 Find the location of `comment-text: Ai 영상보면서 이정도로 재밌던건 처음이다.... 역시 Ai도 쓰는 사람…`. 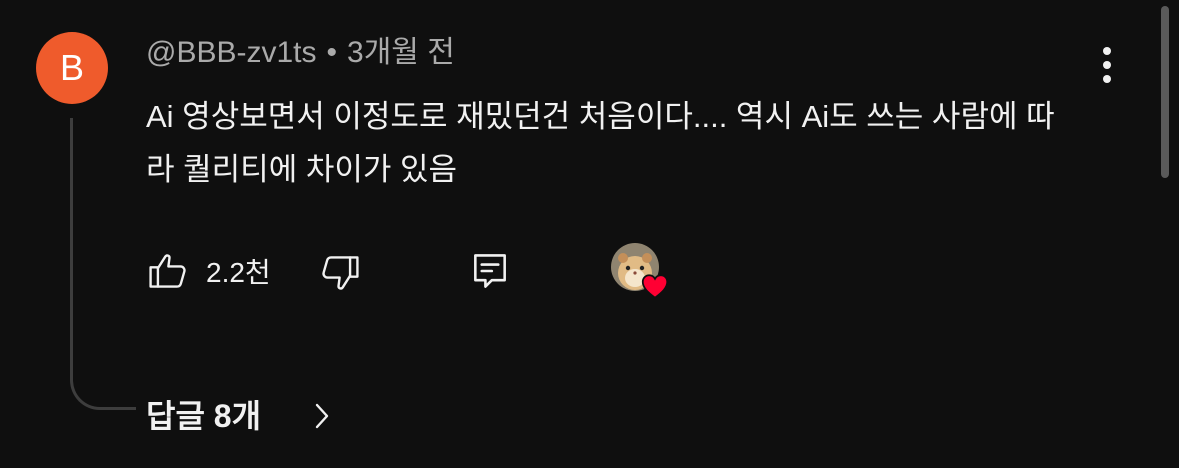

comment-text: Ai 영상보면서 이정도로 재밌던건 처음이다.... 역시 Ai도 쓰는 사람… is located at coordinates (600, 143).